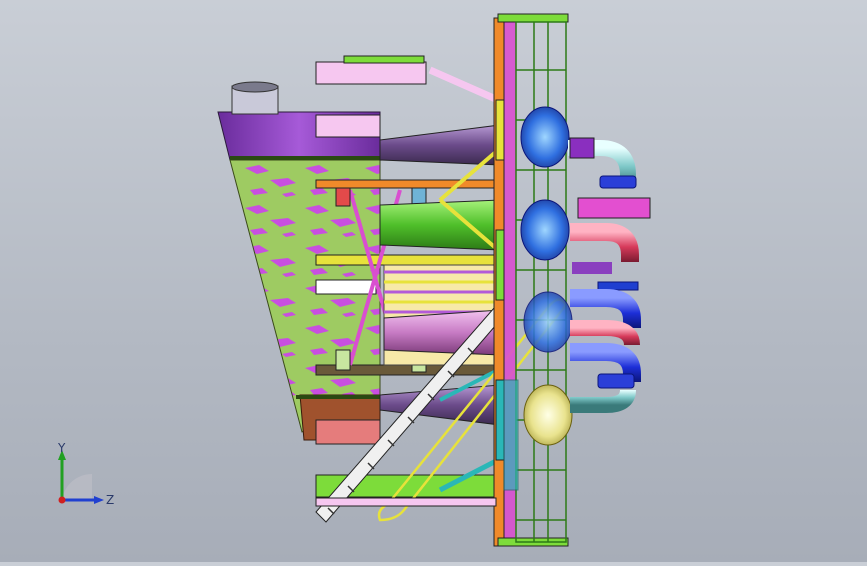  I want to click on base-plate, so click(406, 502).